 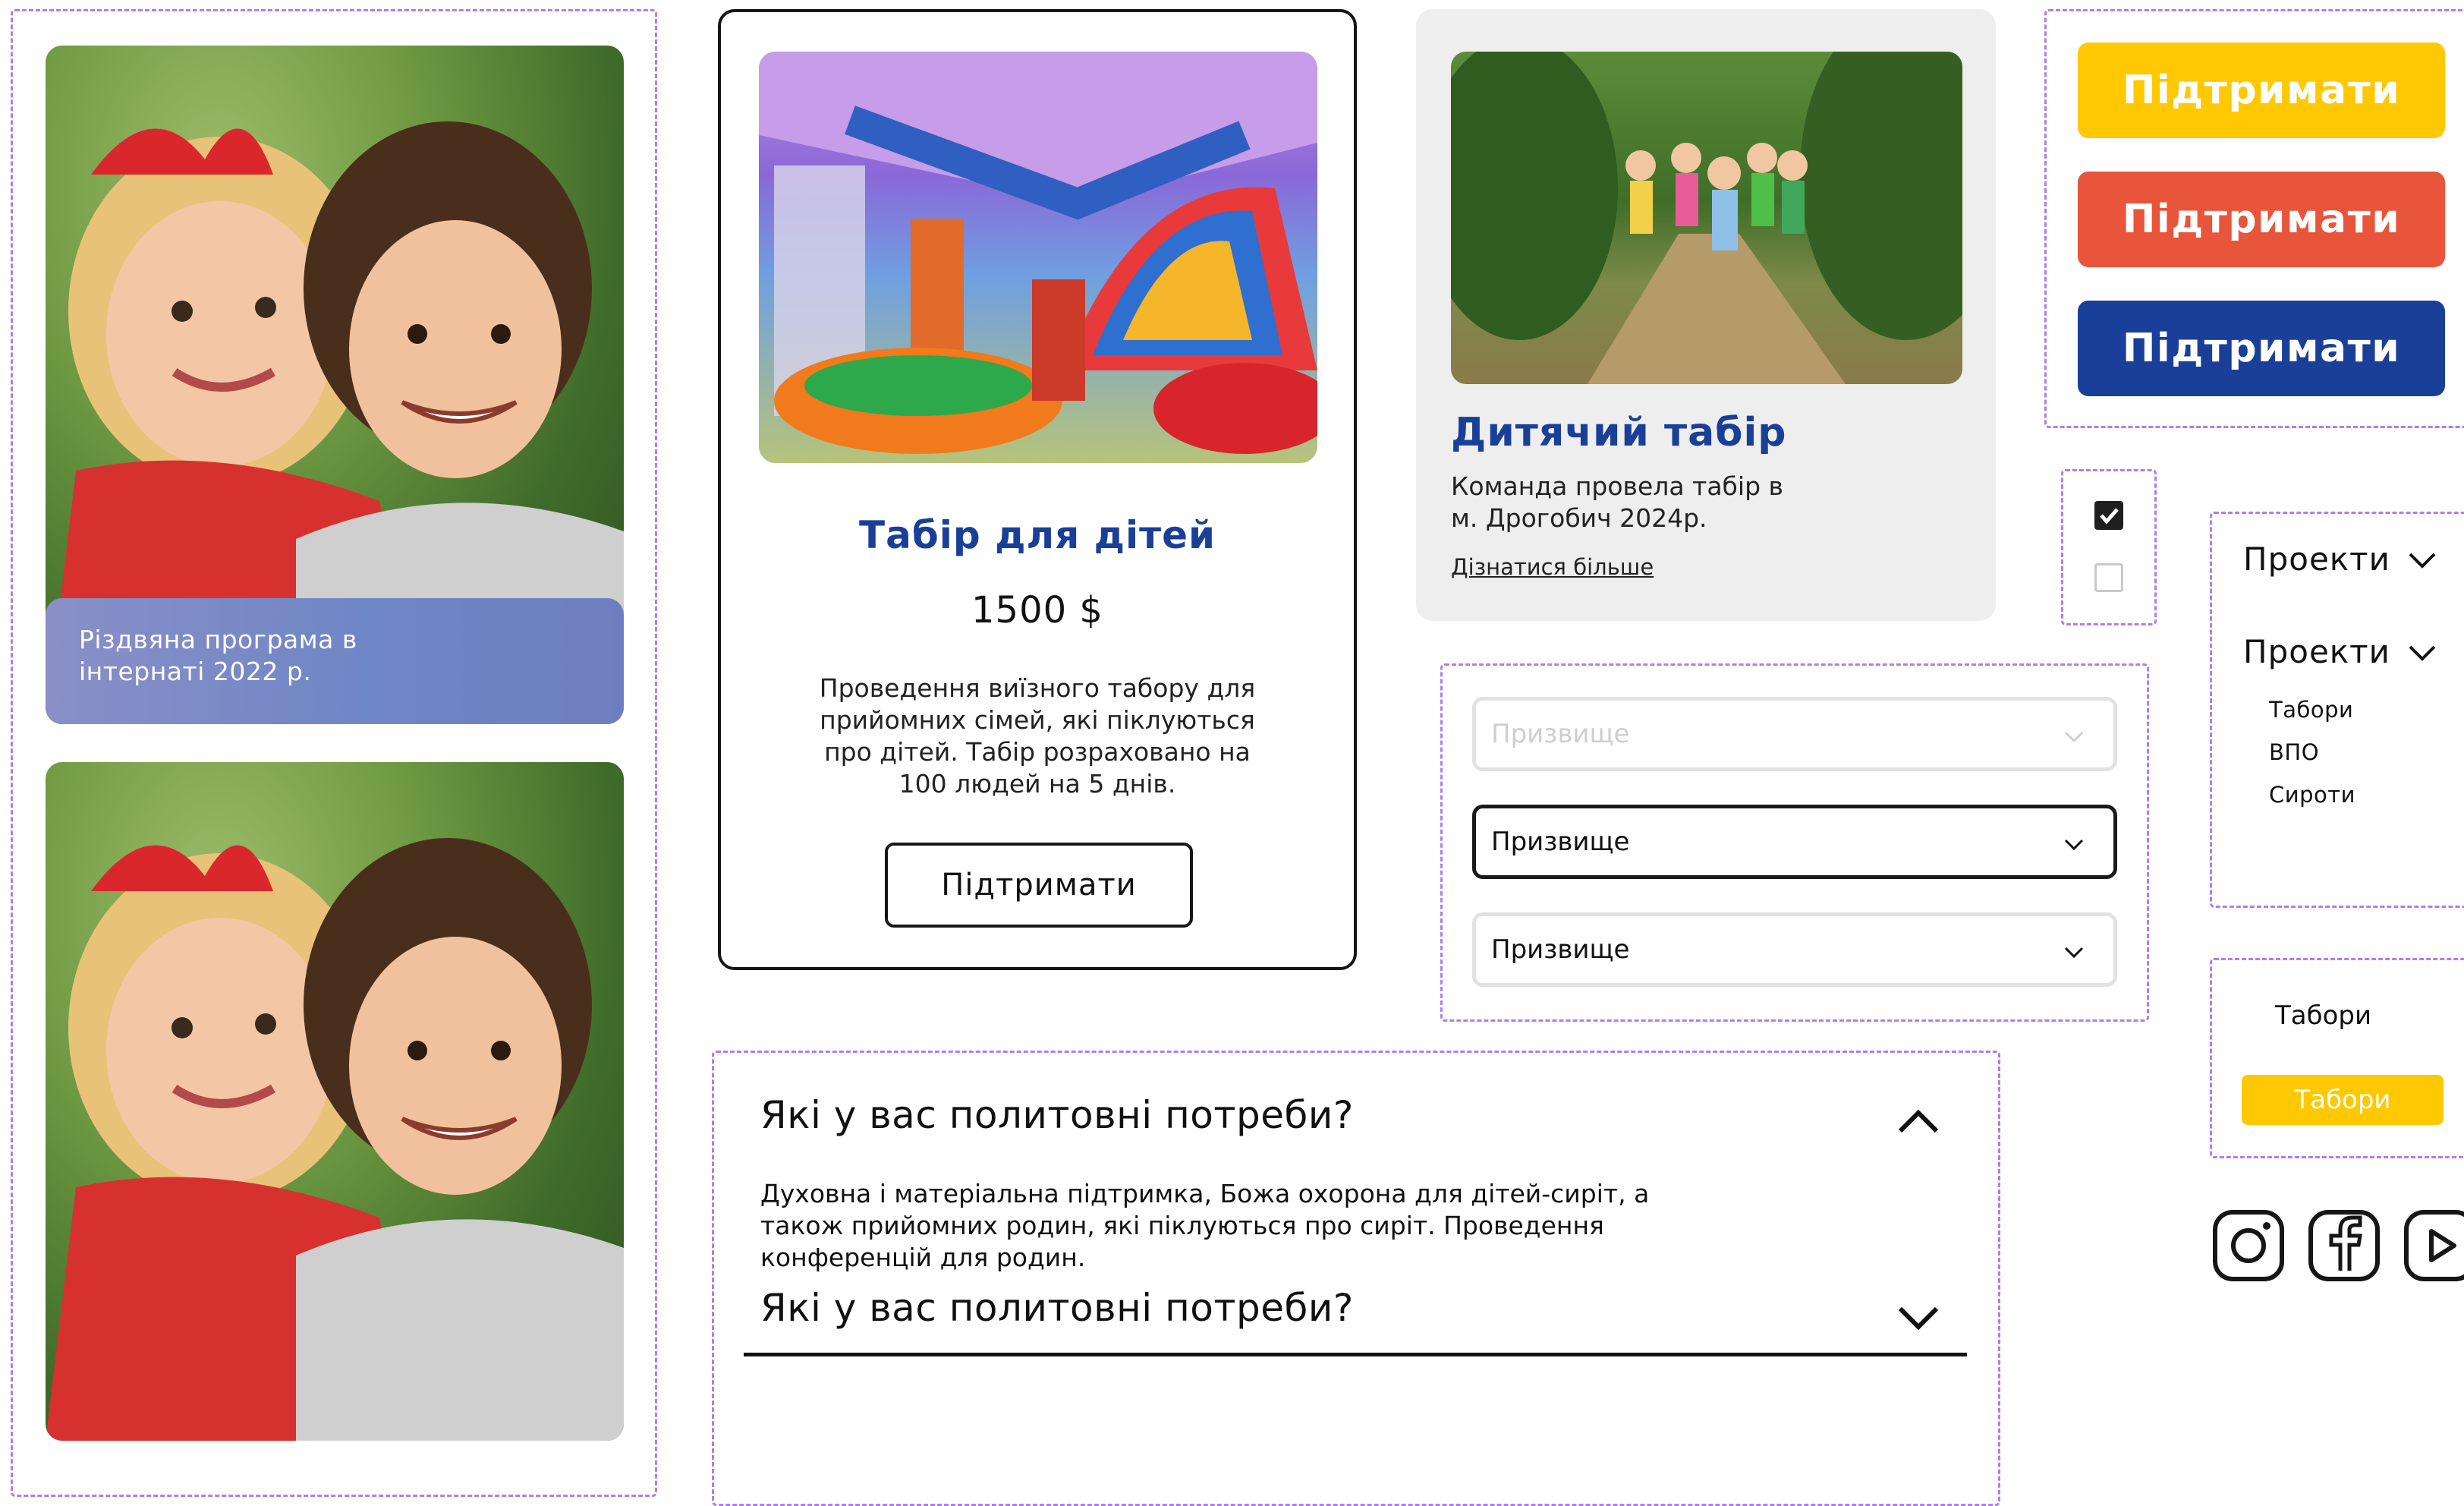 What do you see at coordinates (1038, 253) in the screenshot?
I see `bounce-house-illustration` at bounding box center [1038, 253].